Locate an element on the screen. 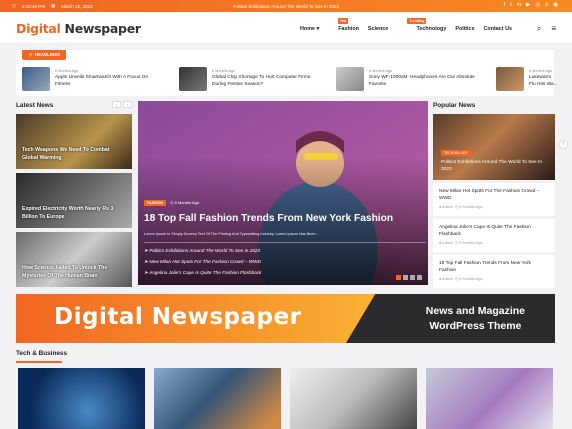  search-icon: ⌕ is located at coordinates (539, 29).